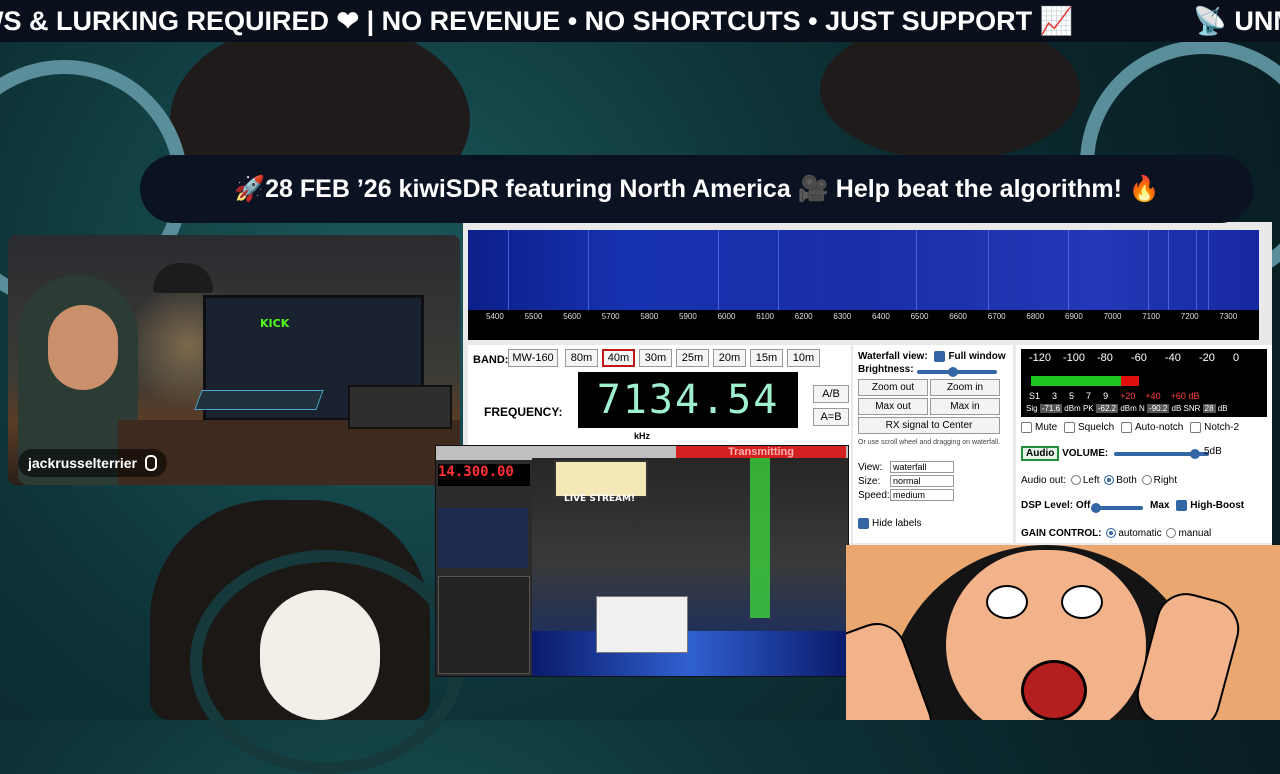 This screenshot has height=774, width=1280. I want to click on volume-value: 5dB, so click(1213, 451).